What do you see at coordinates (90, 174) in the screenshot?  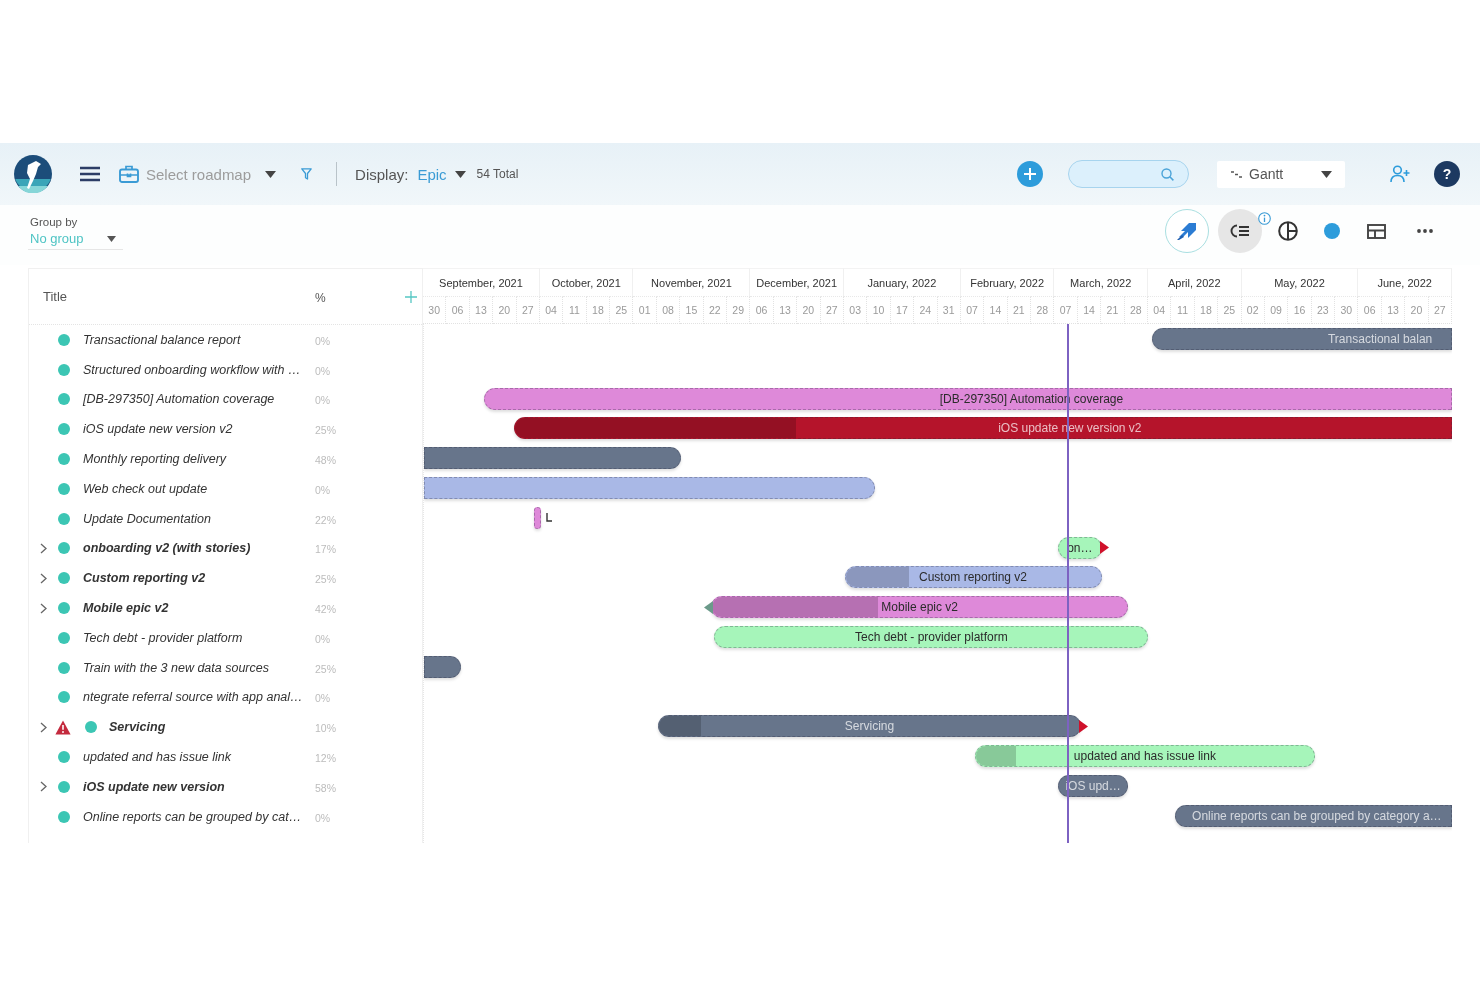 I see `menu-icon` at bounding box center [90, 174].